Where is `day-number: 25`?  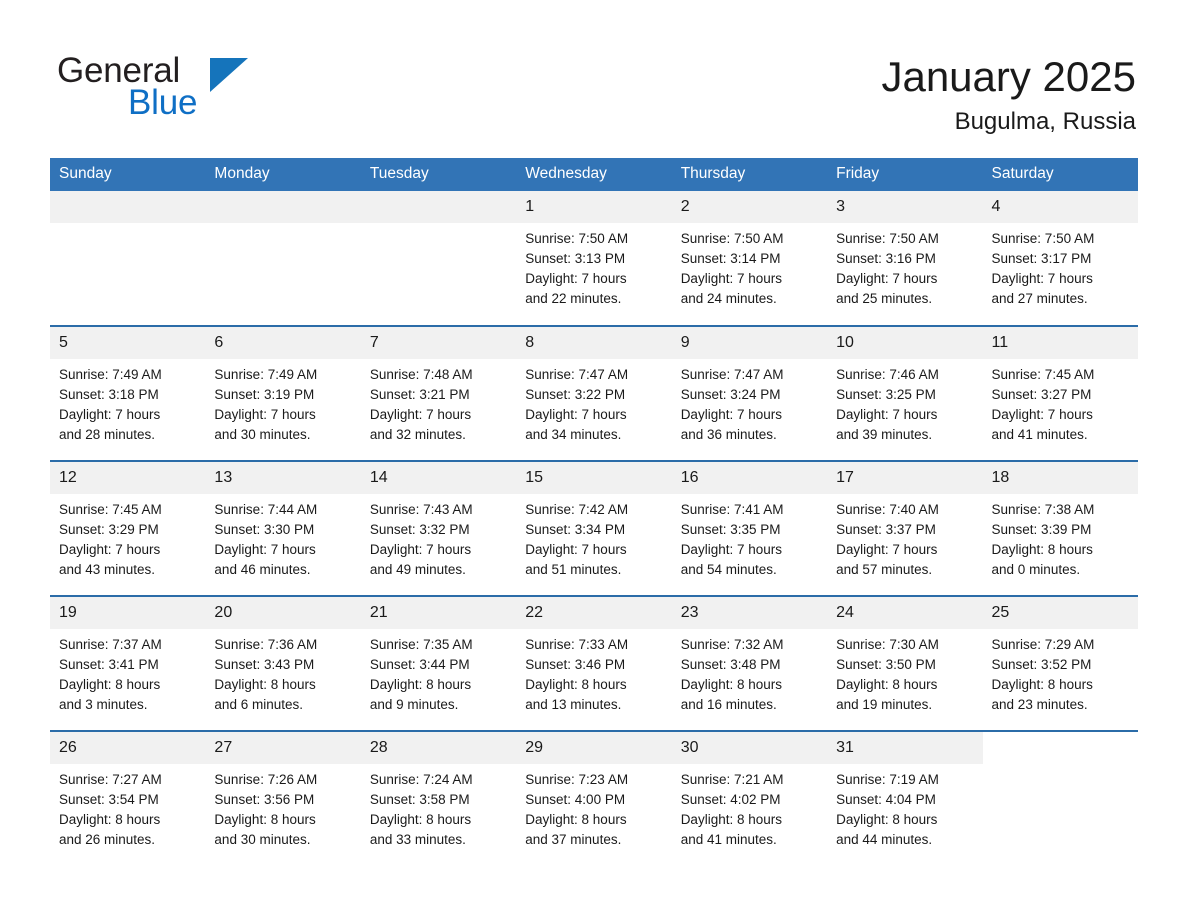
day-number: 25 is located at coordinates (1060, 613).